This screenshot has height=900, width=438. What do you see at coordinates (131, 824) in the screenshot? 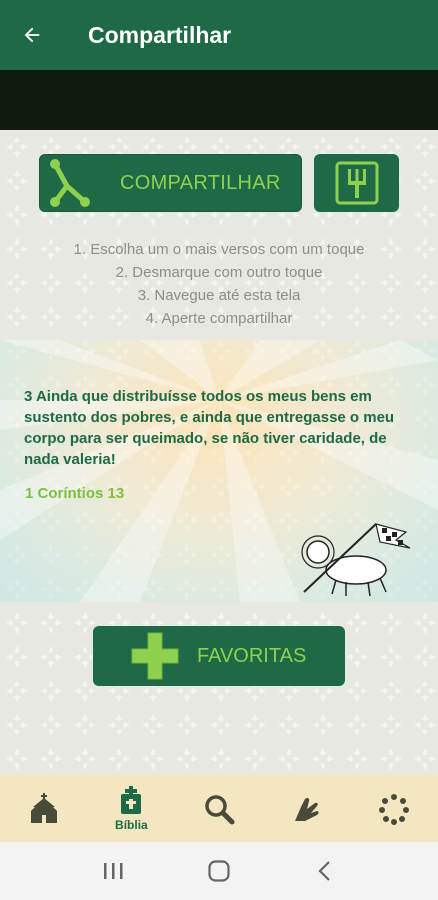
I see `nav-label-bible: Bíblia` at bounding box center [131, 824].